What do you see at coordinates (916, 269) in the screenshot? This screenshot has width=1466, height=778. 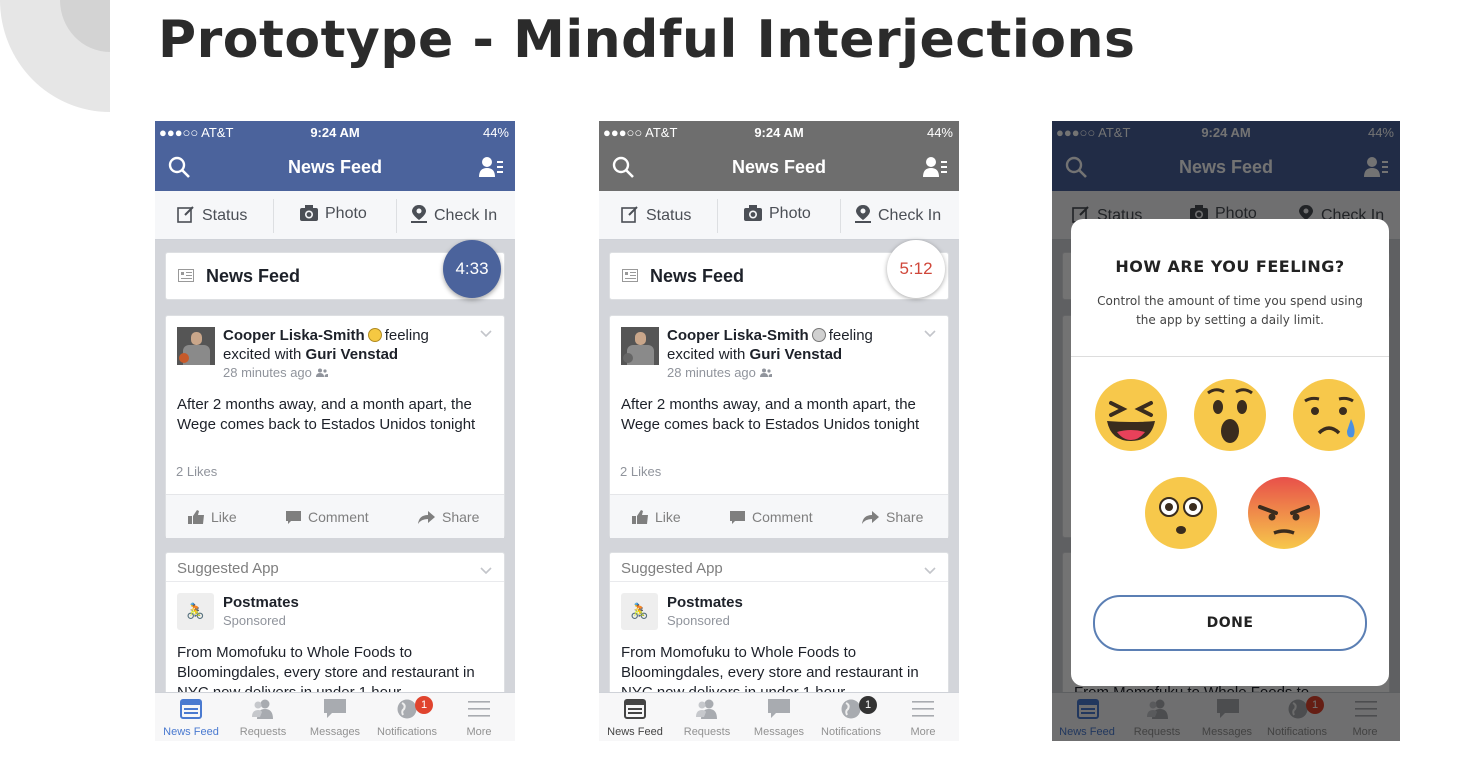 I see `usage-timer-badge: 5:12` at bounding box center [916, 269].